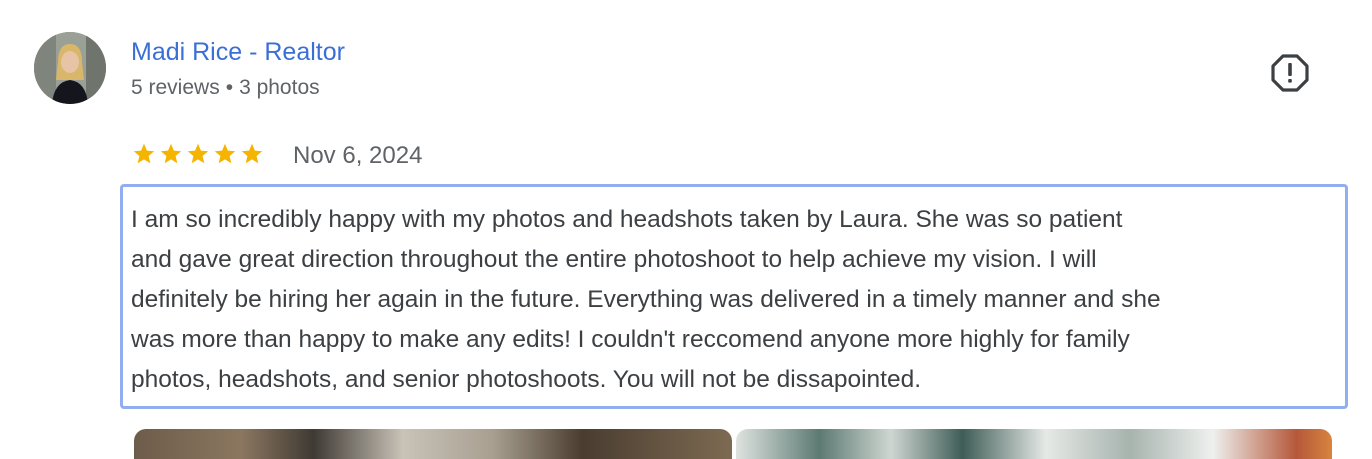 This screenshot has width=1372, height=459. What do you see at coordinates (279, 87) in the screenshot?
I see `author-photos-count: 3 photos` at bounding box center [279, 87].